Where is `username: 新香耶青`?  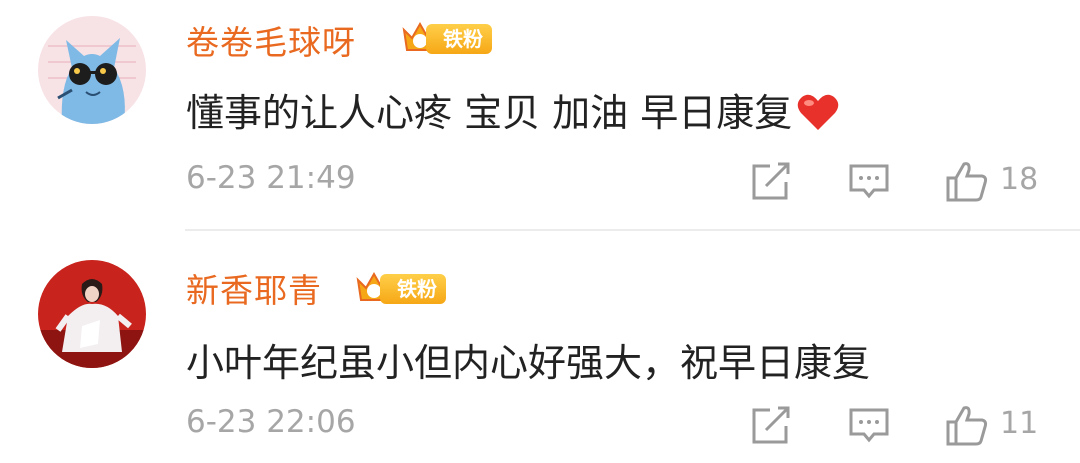
username: 新香耶青 is located at coordinates (254, 288).